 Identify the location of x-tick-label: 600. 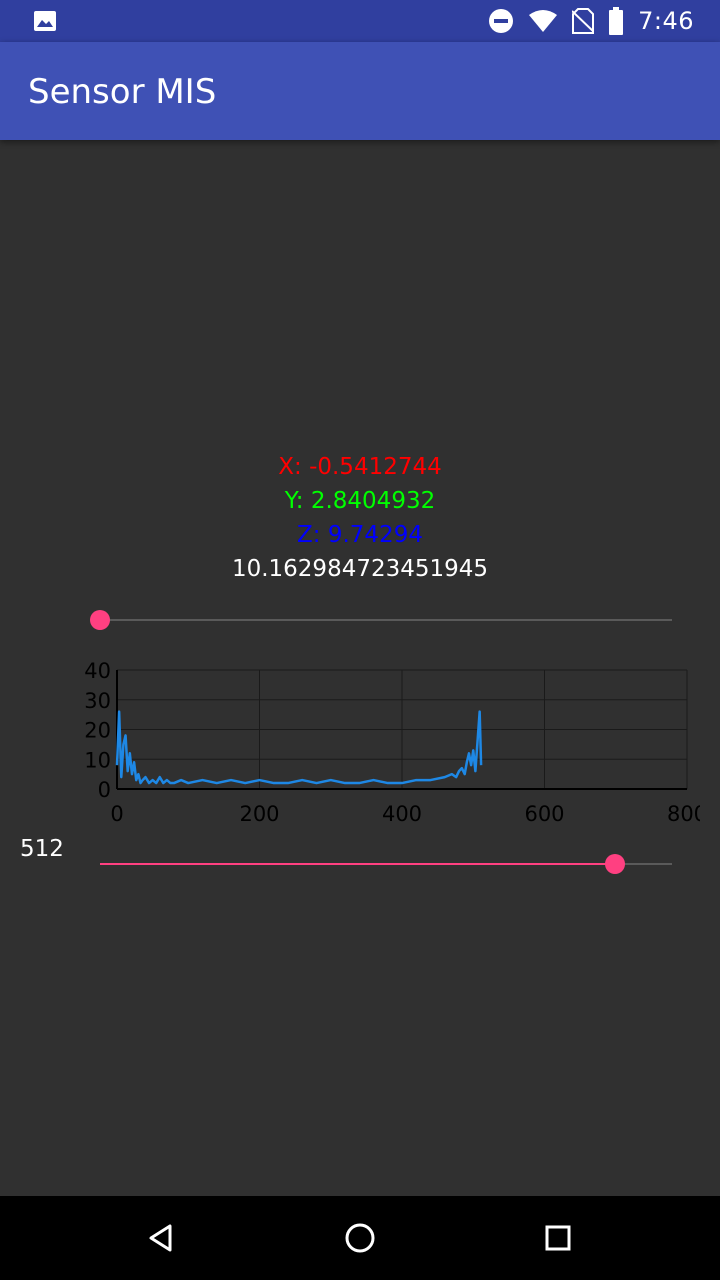
(544, 814).